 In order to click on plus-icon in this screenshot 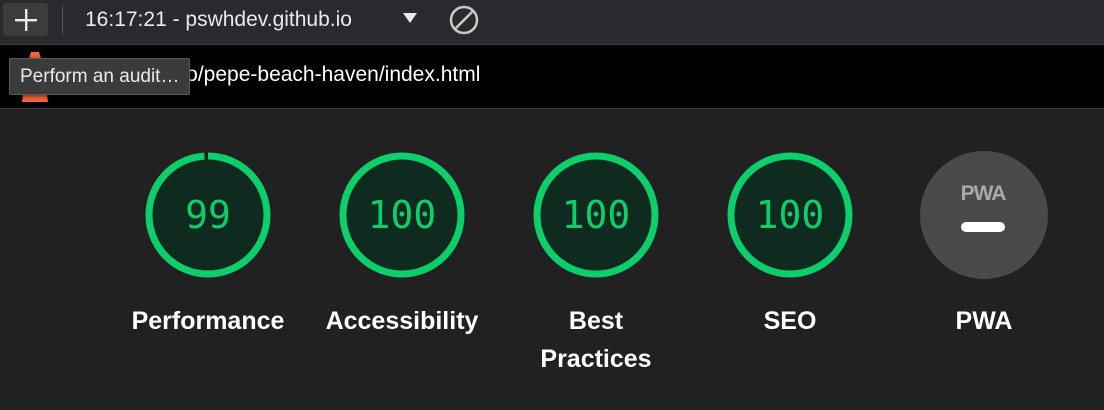, I will do `click(26, 20)`.